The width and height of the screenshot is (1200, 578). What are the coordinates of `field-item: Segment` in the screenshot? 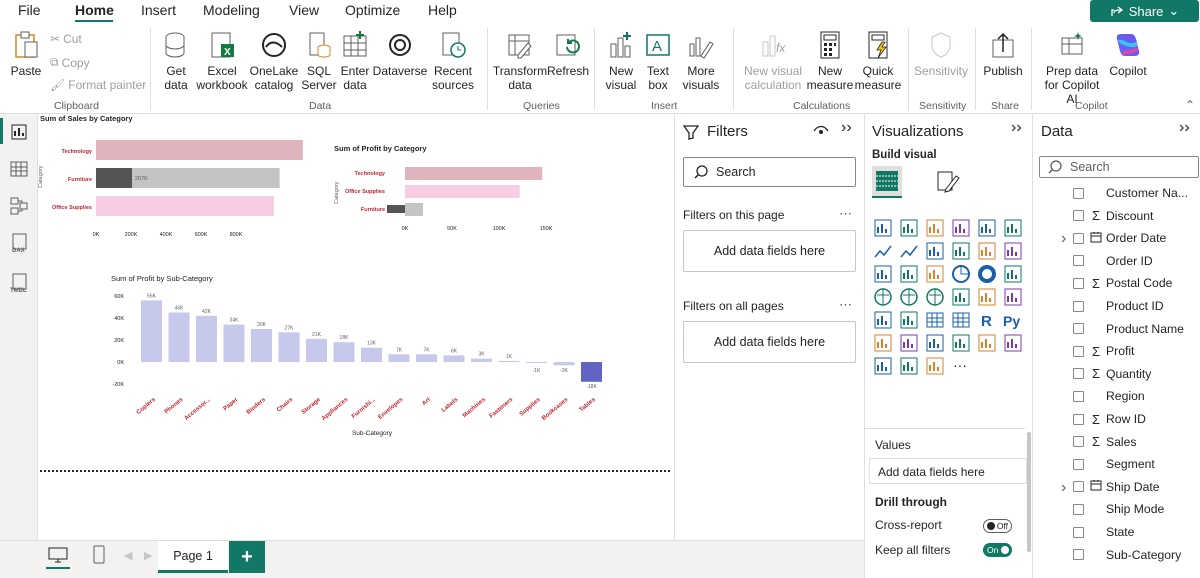 It's located at (1114, 464).